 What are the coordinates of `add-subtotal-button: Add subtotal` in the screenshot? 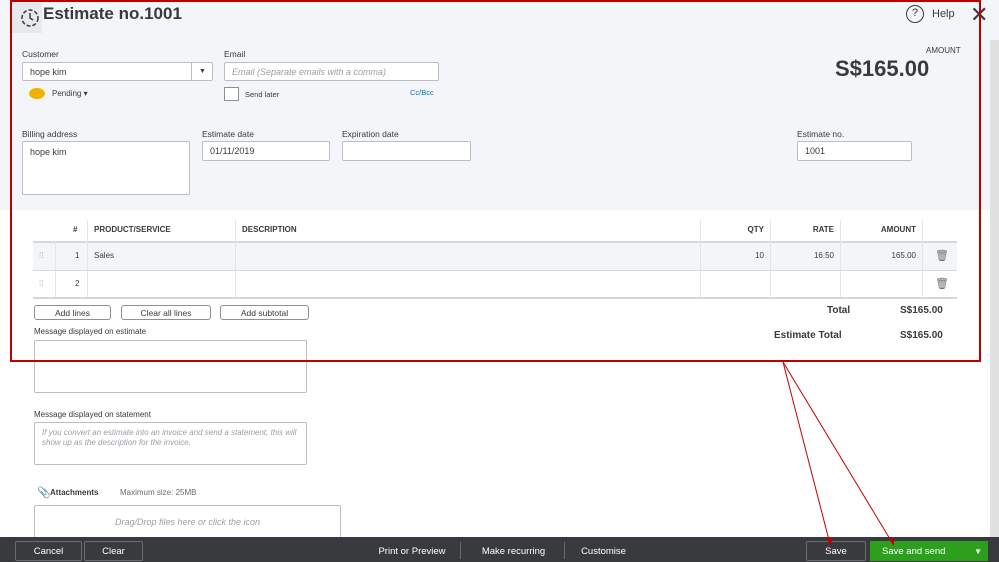 It's located at (264, 312).